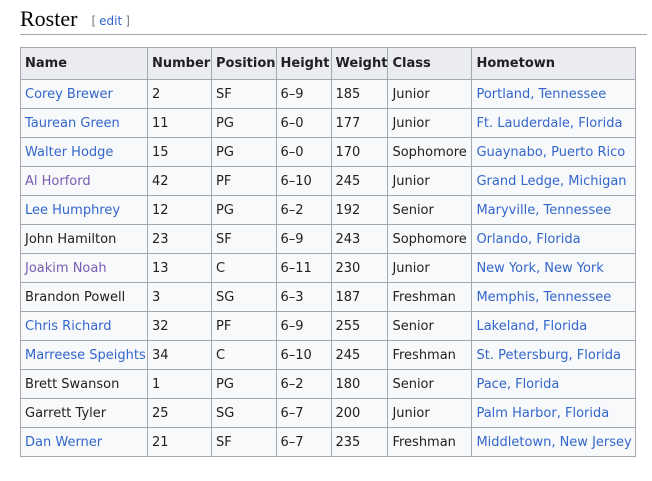  What do you see at coordinates (430, 384) in the screenshot?
I see `cell-class: Senior` at bounding box center [430, 384].